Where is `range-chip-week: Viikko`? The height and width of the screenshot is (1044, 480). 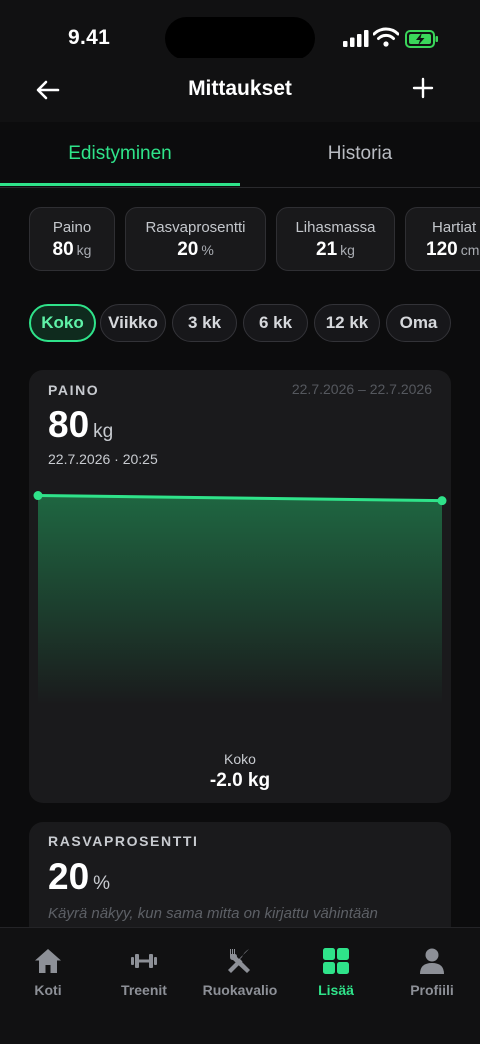
range-chip-week: Viikko is located at coordinates (133, 323).